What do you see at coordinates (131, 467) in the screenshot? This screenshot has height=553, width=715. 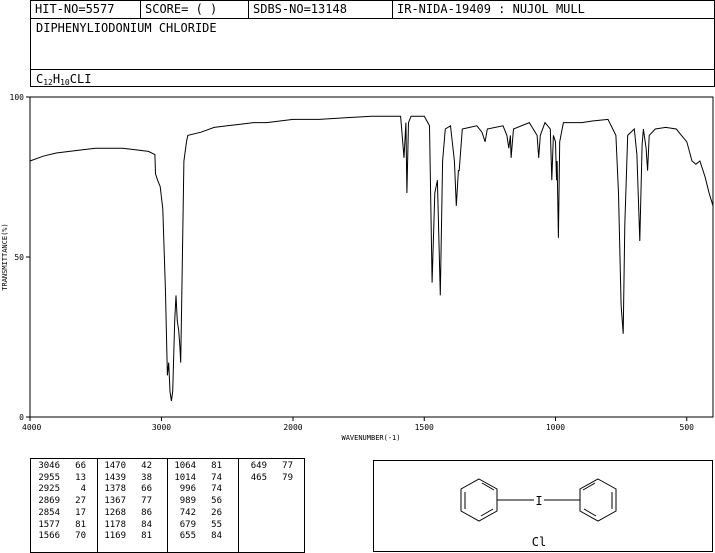 I see `peak-row: 1470 42` at bounding box center [131, 467].